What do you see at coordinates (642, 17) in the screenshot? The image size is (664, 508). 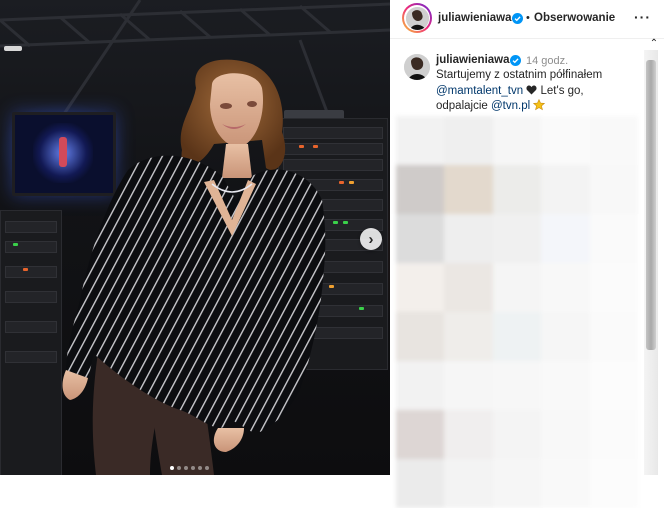 I see `more-options-icon: ···` at bounding box center [642, 17].